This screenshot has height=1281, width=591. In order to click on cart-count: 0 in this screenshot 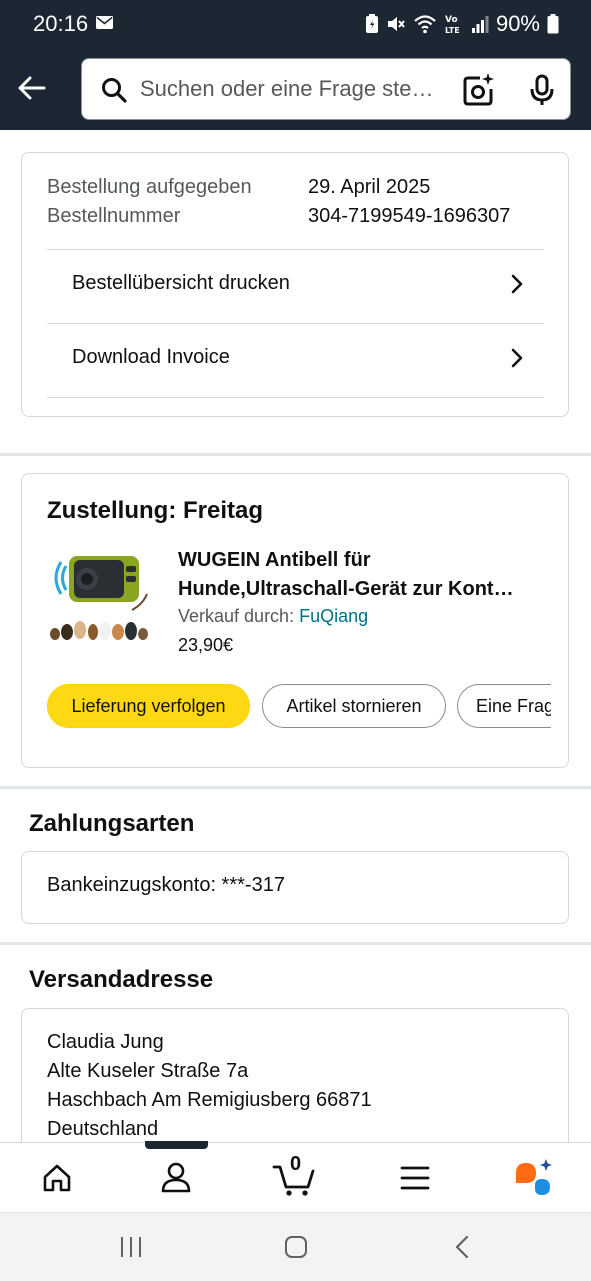, I will do `click(296, 1164)`.